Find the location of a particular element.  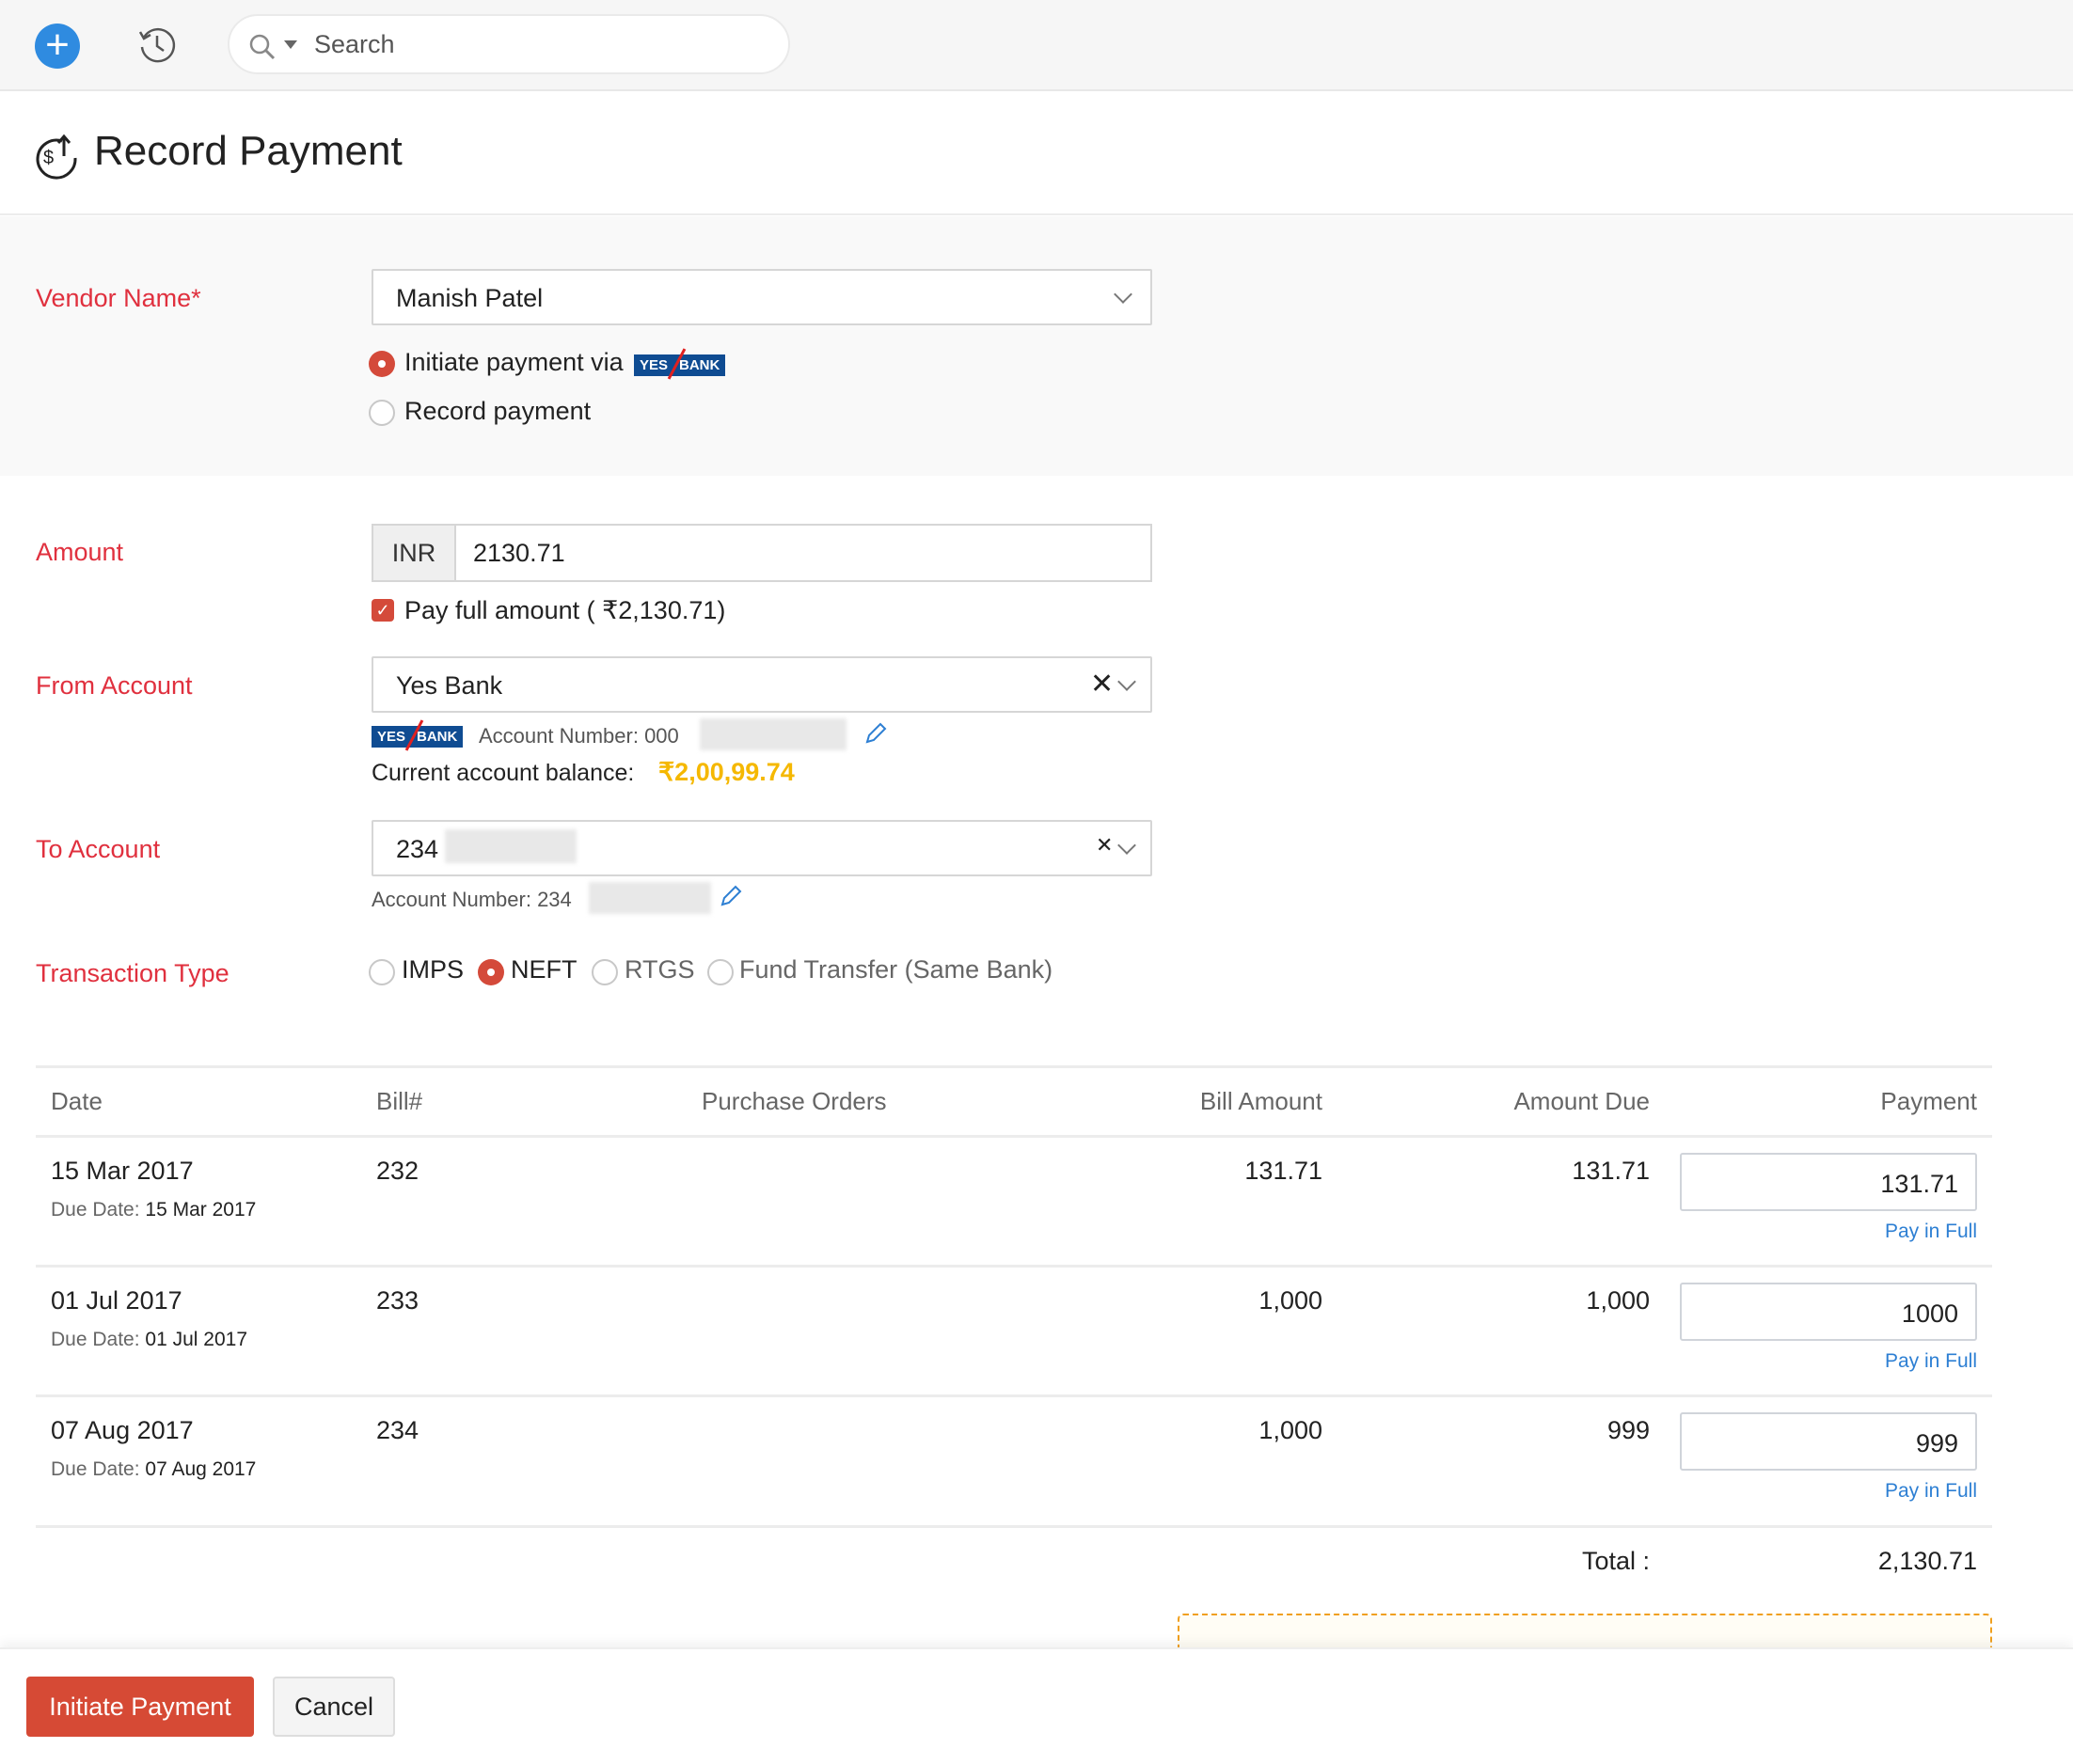

to-account-number: Account Number: 234 is located at coordinates (472, 899).